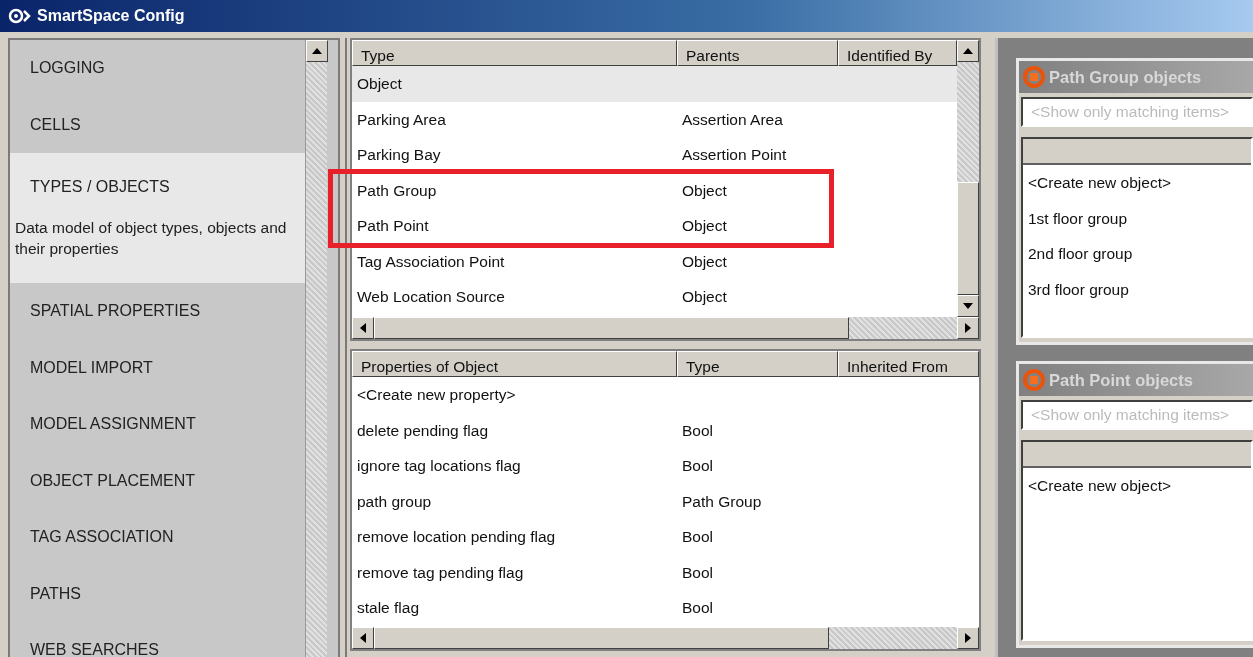 Image resolution: width=1253 pixels, height=657 pixels. Describe the element at coordinates (440, 572) in the screenshot. I see `table-cell-text: remove tag pending flag` at that location.